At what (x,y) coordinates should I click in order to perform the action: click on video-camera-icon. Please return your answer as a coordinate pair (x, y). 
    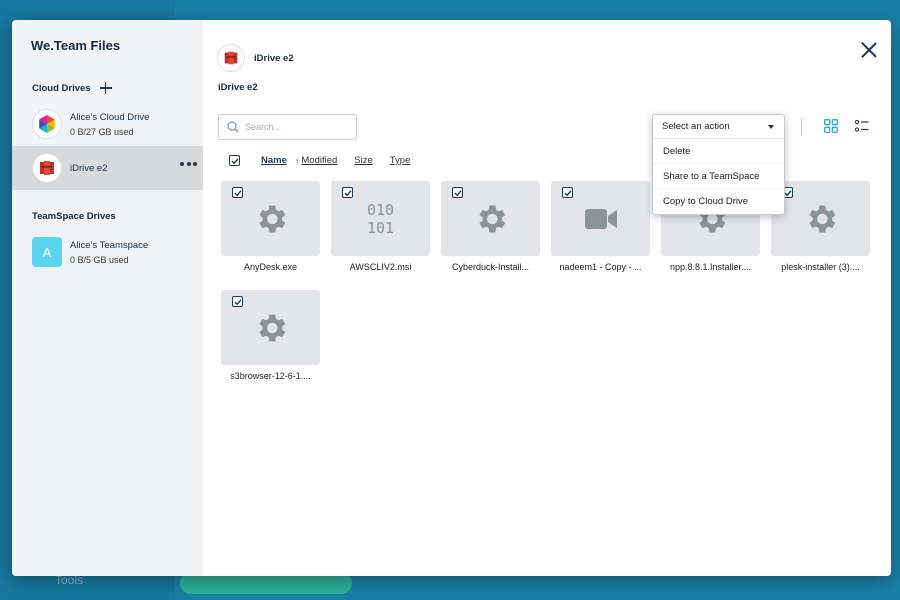
    Looking at the image, I should click on (600, 218).